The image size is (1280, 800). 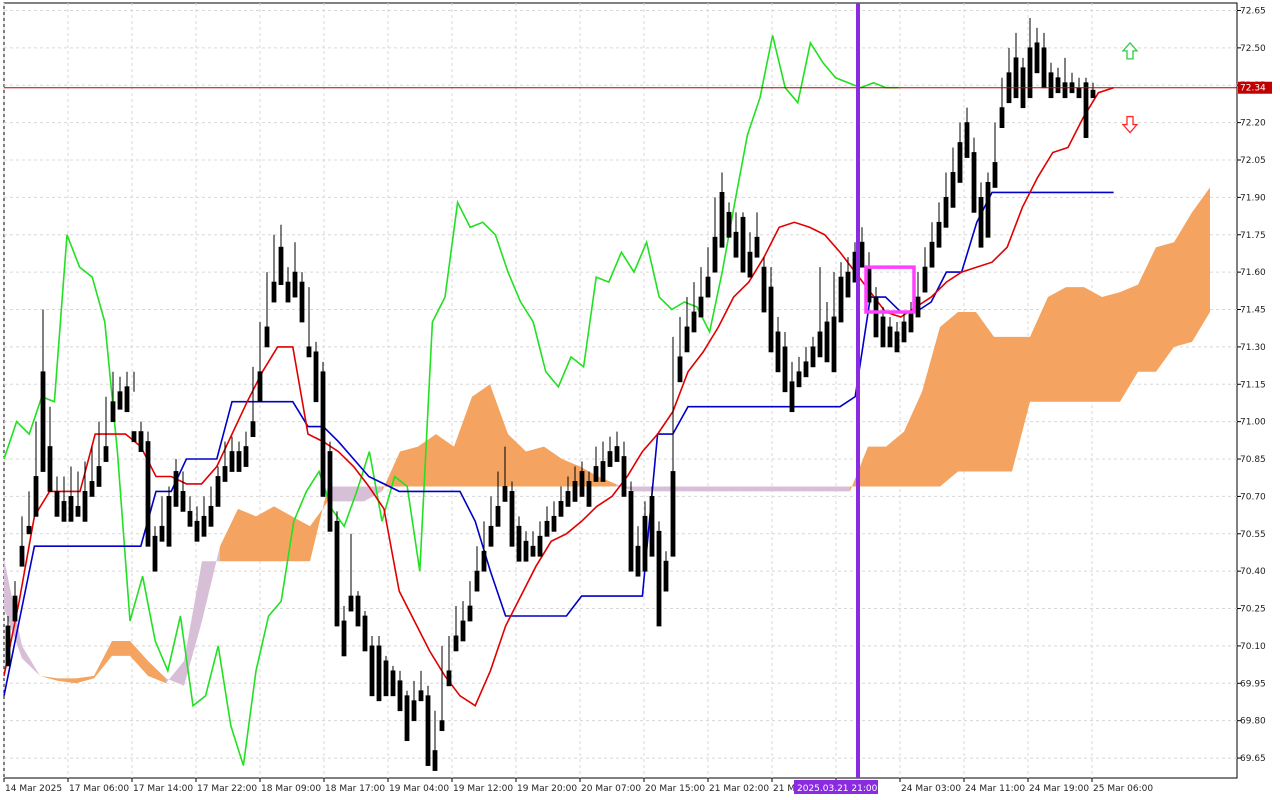 I want to click on x-tick-label: 18 Mar 09:00, so click(x=291, y=789).